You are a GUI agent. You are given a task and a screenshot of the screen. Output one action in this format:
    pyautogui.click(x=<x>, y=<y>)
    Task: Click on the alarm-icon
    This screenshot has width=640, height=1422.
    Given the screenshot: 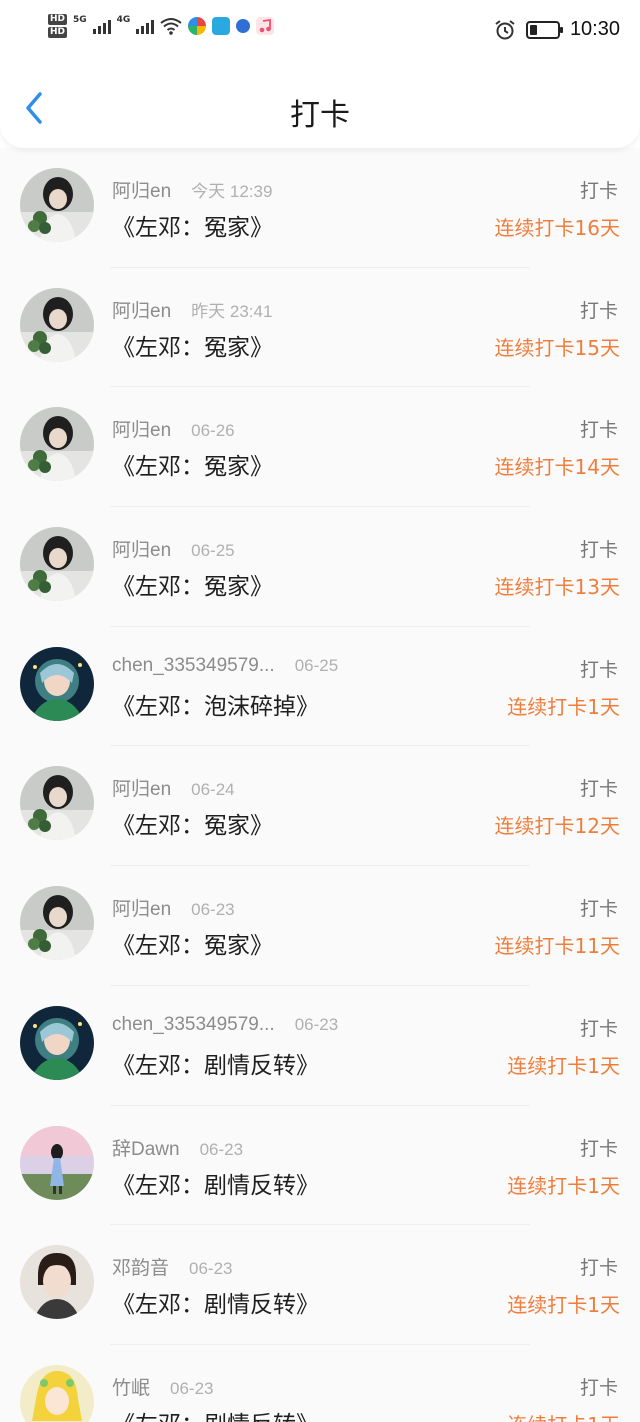 What is the action you would take?
    pyautogui.click(x=505, y=29)
    